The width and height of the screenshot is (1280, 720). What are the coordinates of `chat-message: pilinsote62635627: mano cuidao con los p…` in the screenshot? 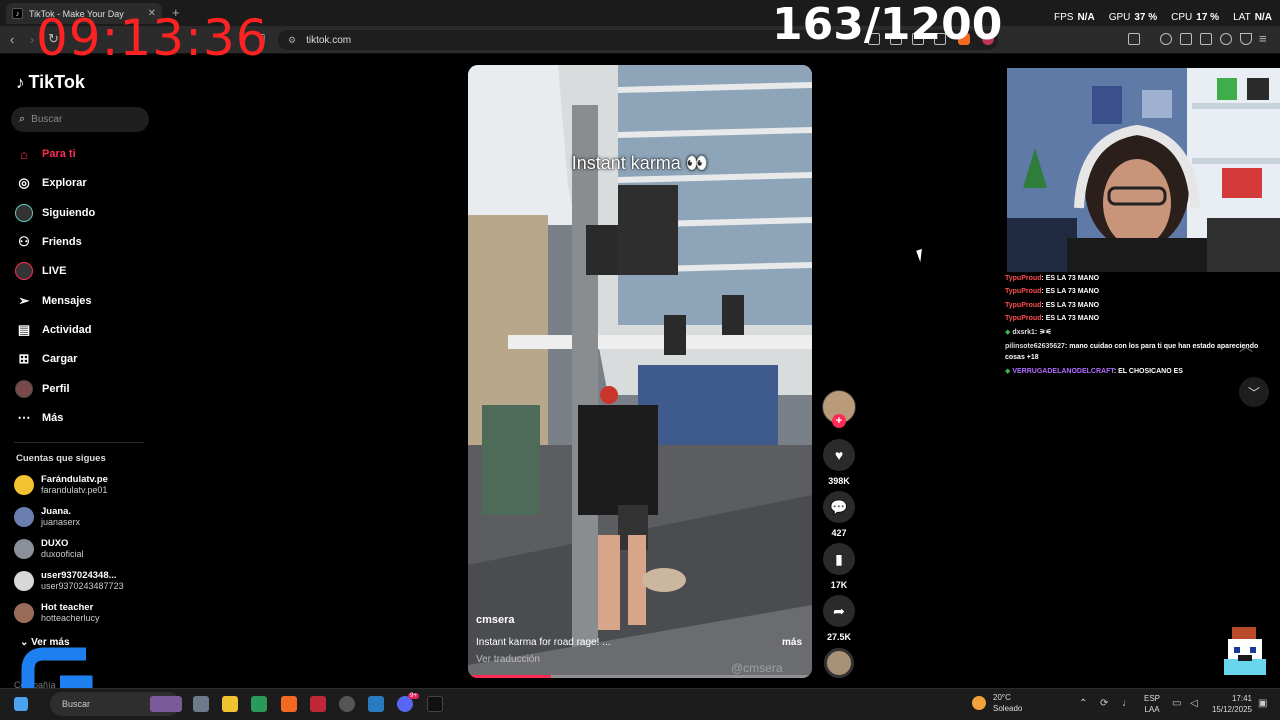 It's located at (1132, 352).